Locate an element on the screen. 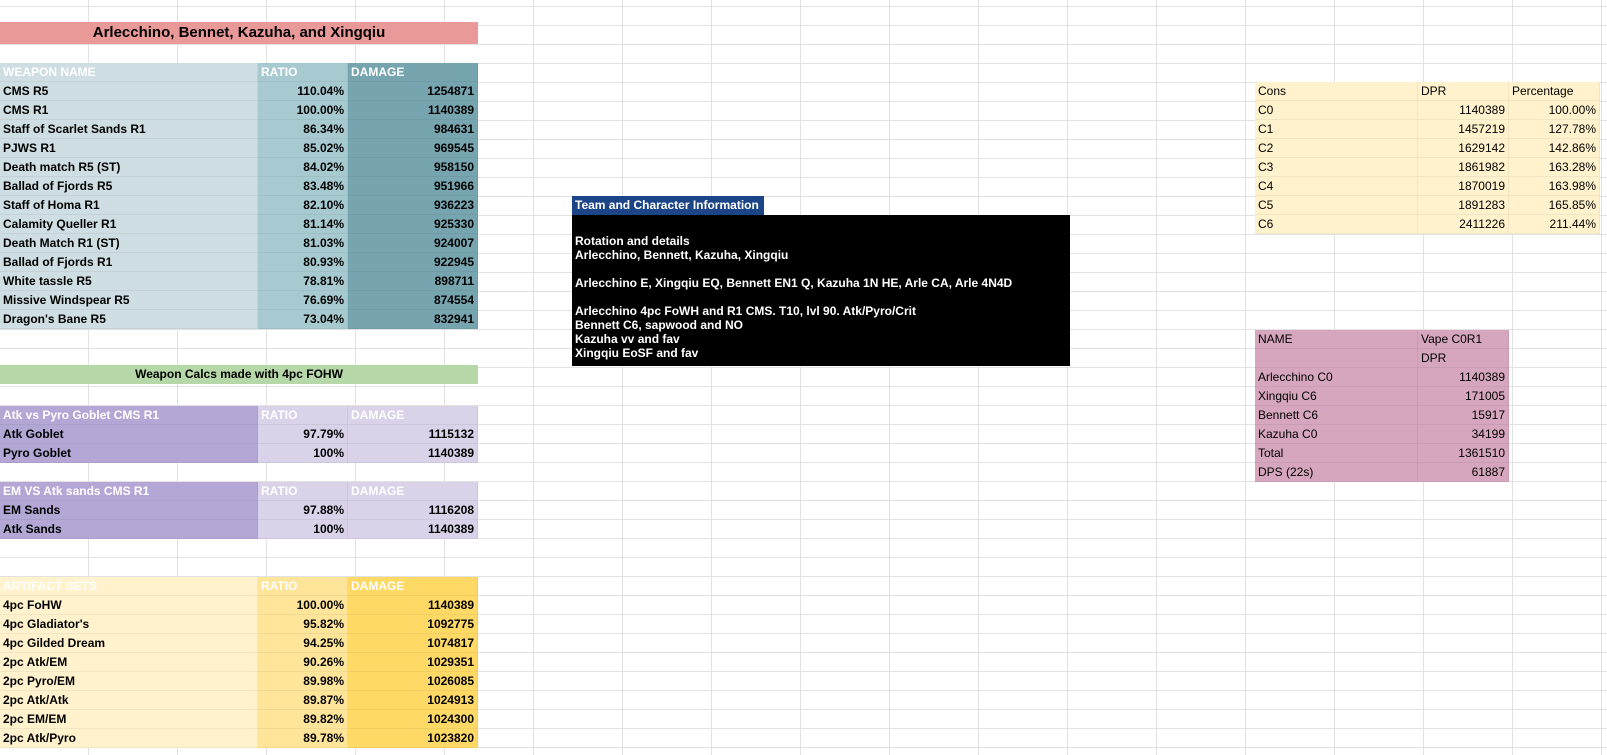  cell-damage: 1092775 is located at coordinates (413, 624).